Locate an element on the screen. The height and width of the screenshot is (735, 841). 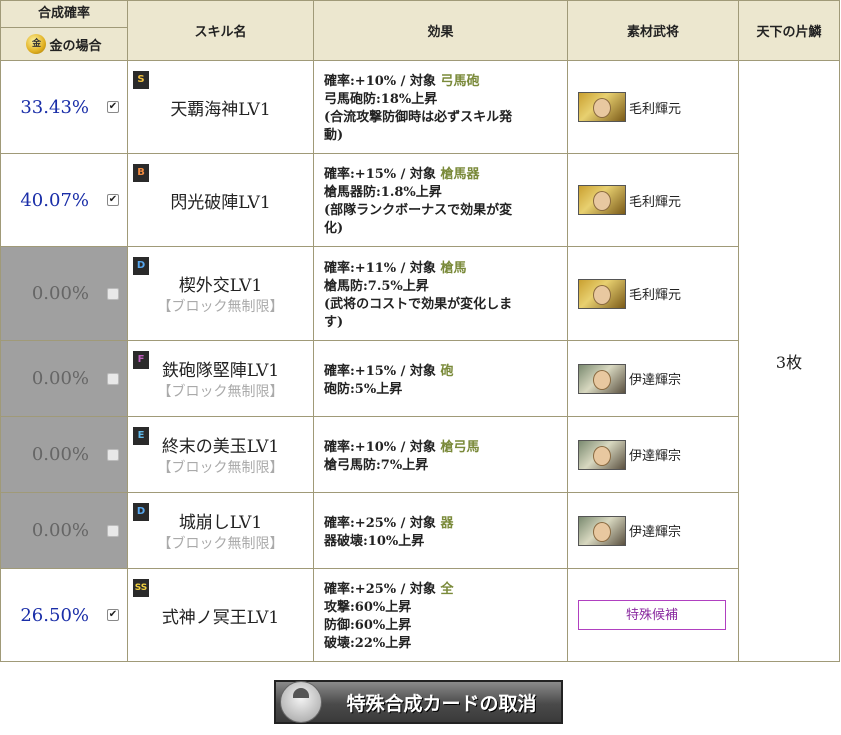
effect-line: (部隊ランクボーナスで効果が変 is located at coordinates (418, 210).